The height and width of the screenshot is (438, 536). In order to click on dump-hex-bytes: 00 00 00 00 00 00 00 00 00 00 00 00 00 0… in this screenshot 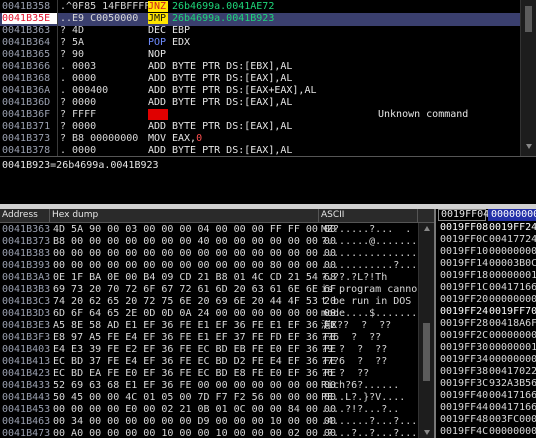, I will do `click(194, 253)`.